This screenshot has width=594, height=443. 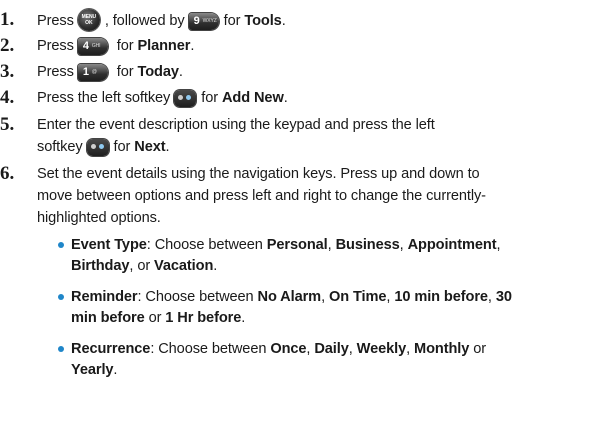 I want to click on step-text: Press 4 GHI for Planner., so click(x=116, y=46).